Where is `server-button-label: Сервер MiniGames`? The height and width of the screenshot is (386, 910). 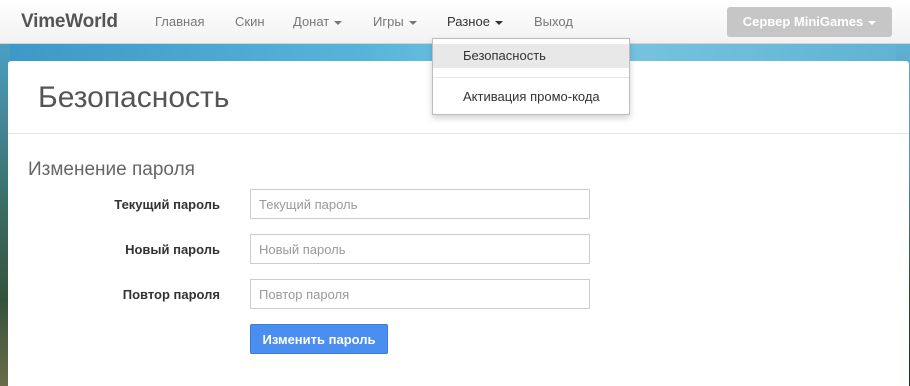 server-button-label: Сервер MiniGames is located at coordinates (803, 21).